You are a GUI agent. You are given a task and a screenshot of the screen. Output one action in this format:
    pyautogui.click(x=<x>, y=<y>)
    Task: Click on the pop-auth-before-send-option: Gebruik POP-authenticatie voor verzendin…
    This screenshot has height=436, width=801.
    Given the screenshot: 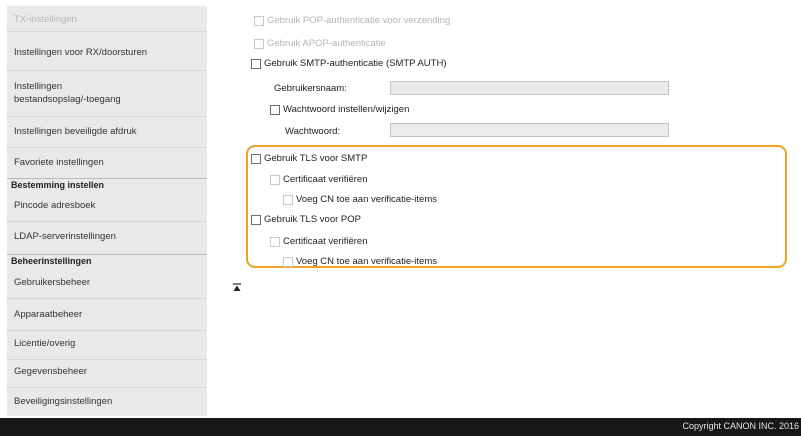 What is the action you would take?
    pyautogui.click(x=352, y=20)
    